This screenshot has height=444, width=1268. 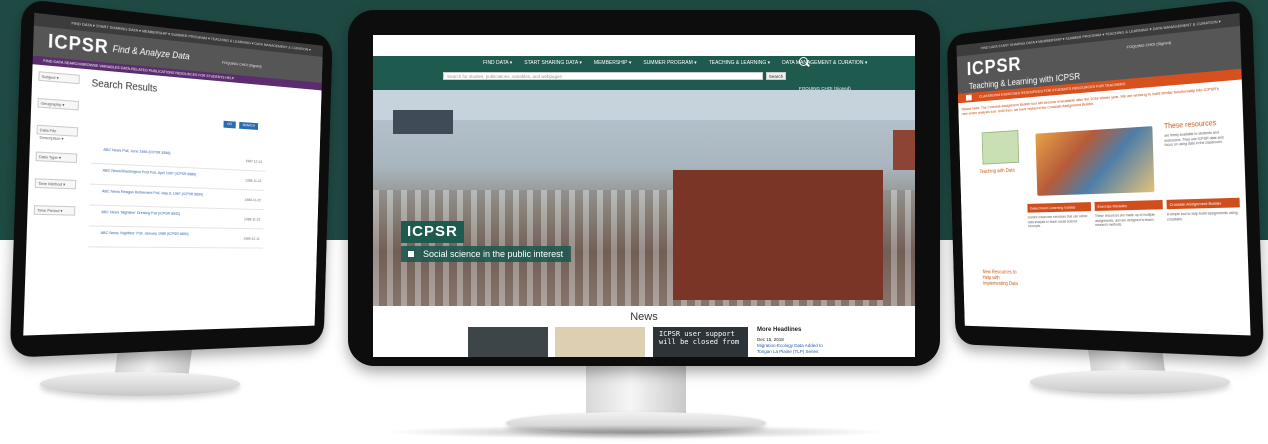 What do you see at coordinates (776, 76) in the screenshot?
I see `search-button: Search` at bounding box center [776, 76].